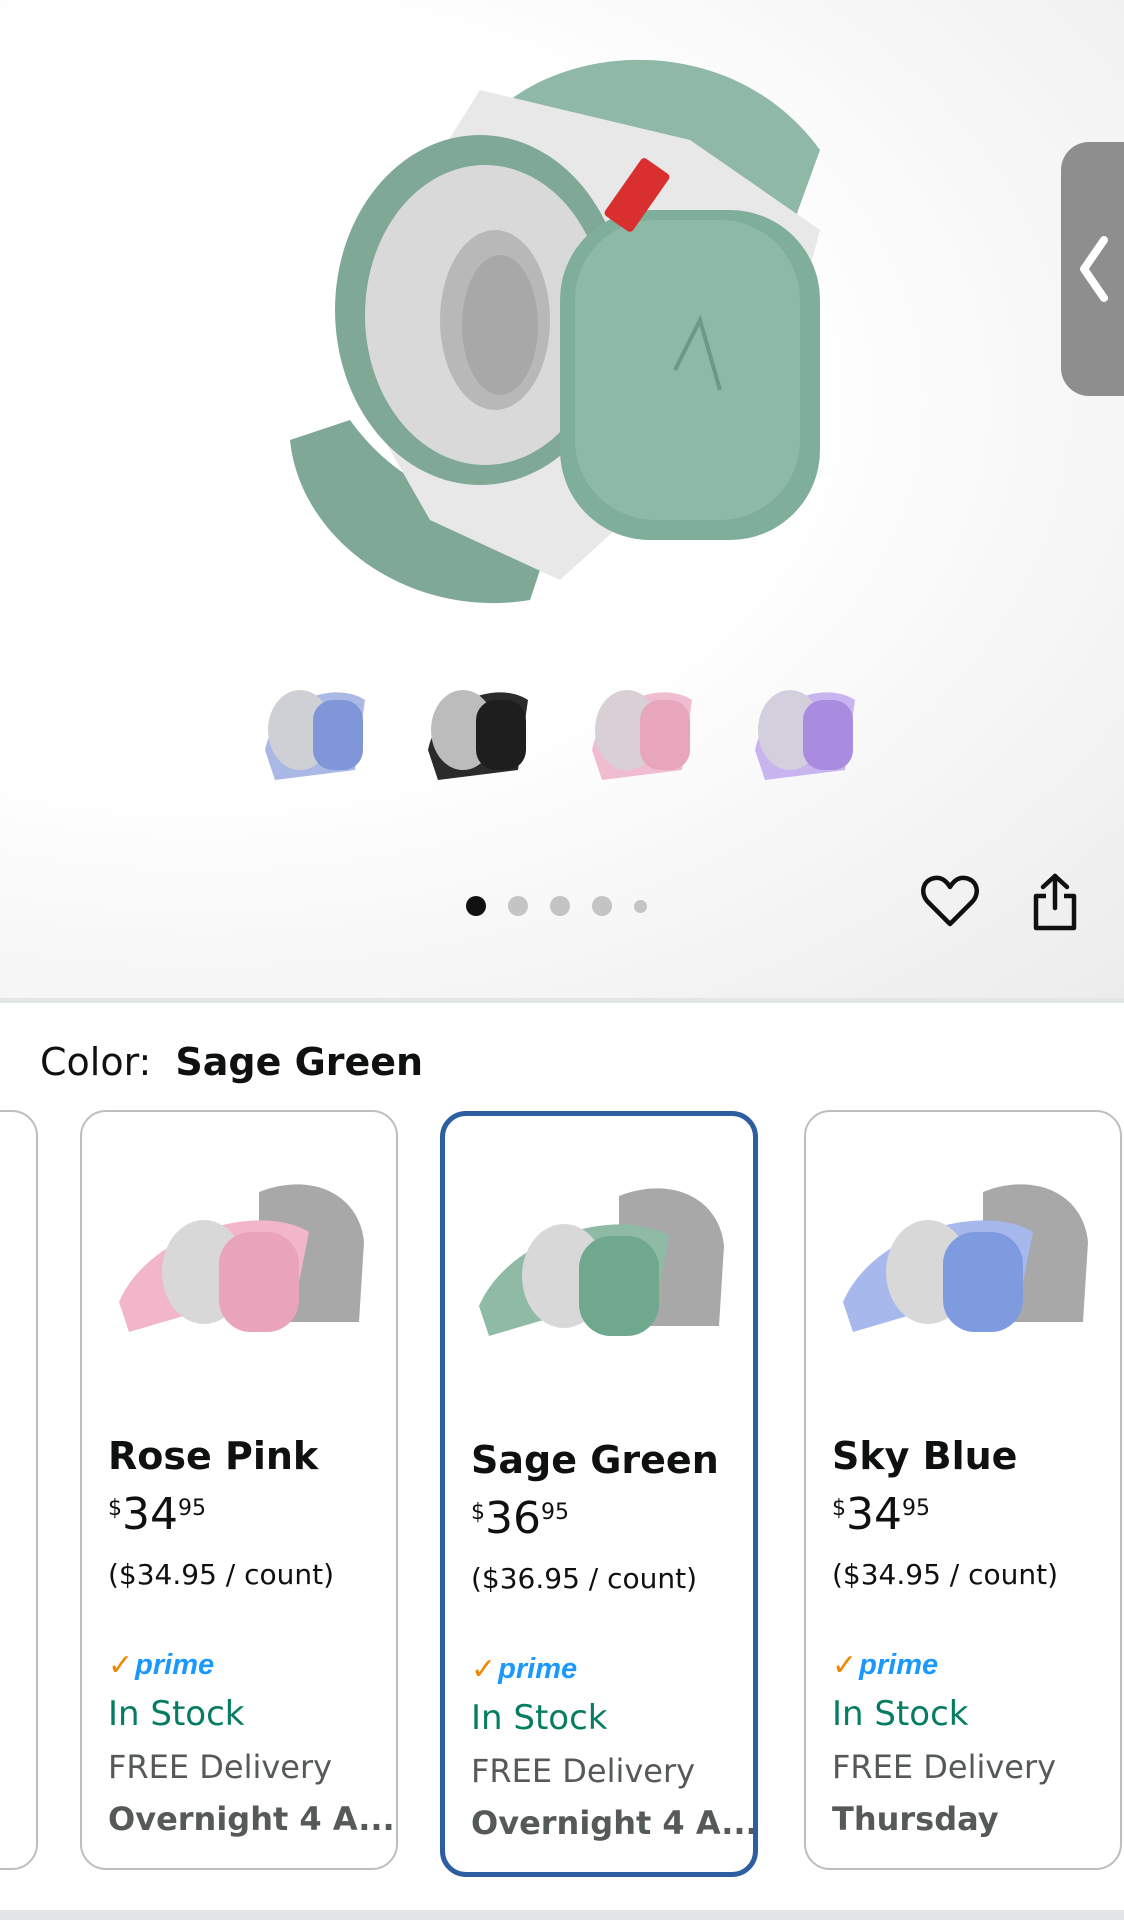 This screenshot has height=1920, width=1124. I want to click on color-label: Color:, so click(96, 1062).